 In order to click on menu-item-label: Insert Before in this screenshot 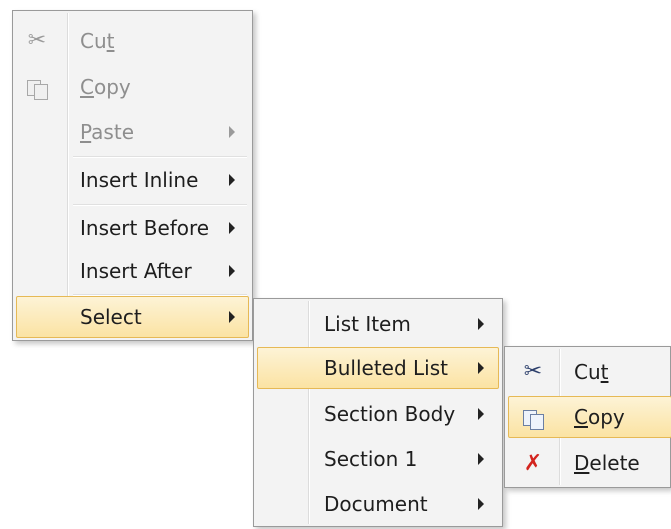, I will do `click(145, 228)`.